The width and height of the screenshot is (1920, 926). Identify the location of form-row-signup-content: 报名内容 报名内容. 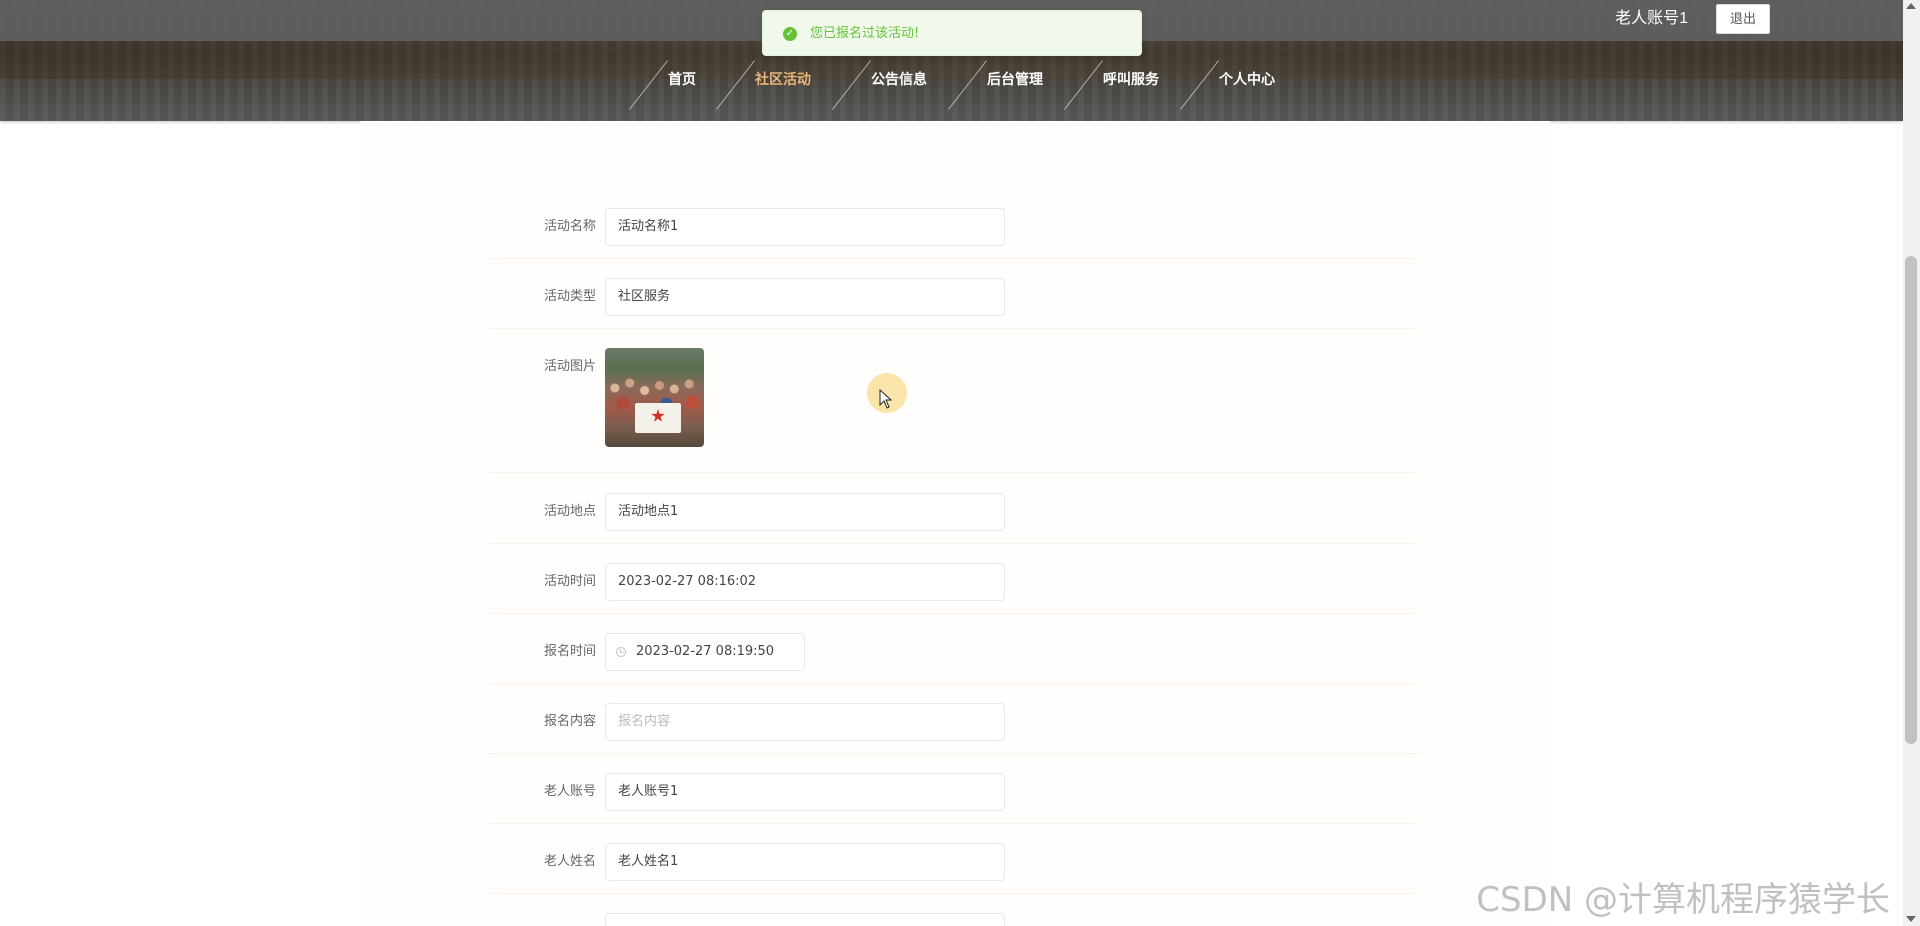
(953, 728).